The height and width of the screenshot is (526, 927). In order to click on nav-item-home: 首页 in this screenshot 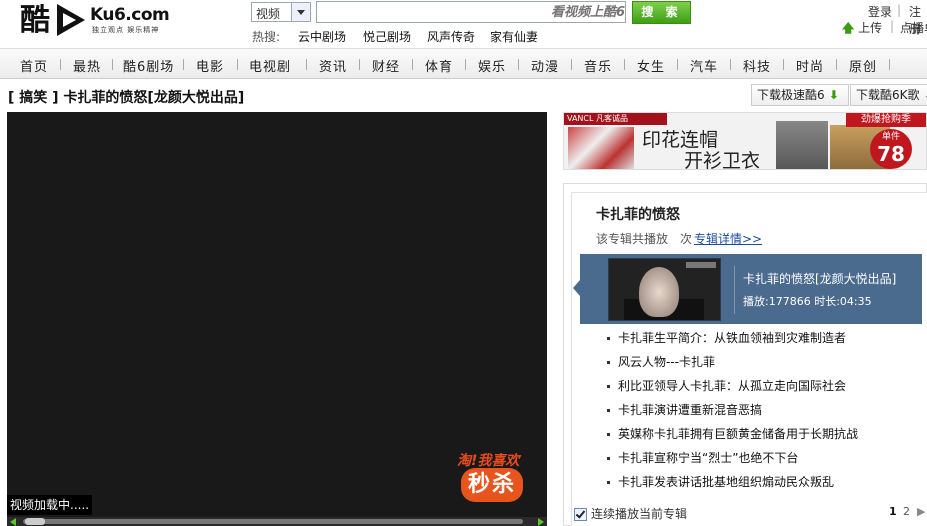, I will do `click(34, 65)`.